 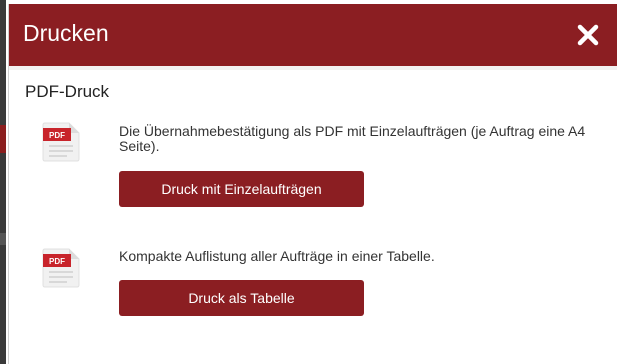 I want to click on background-app-edge, so click(x=3, y=182).